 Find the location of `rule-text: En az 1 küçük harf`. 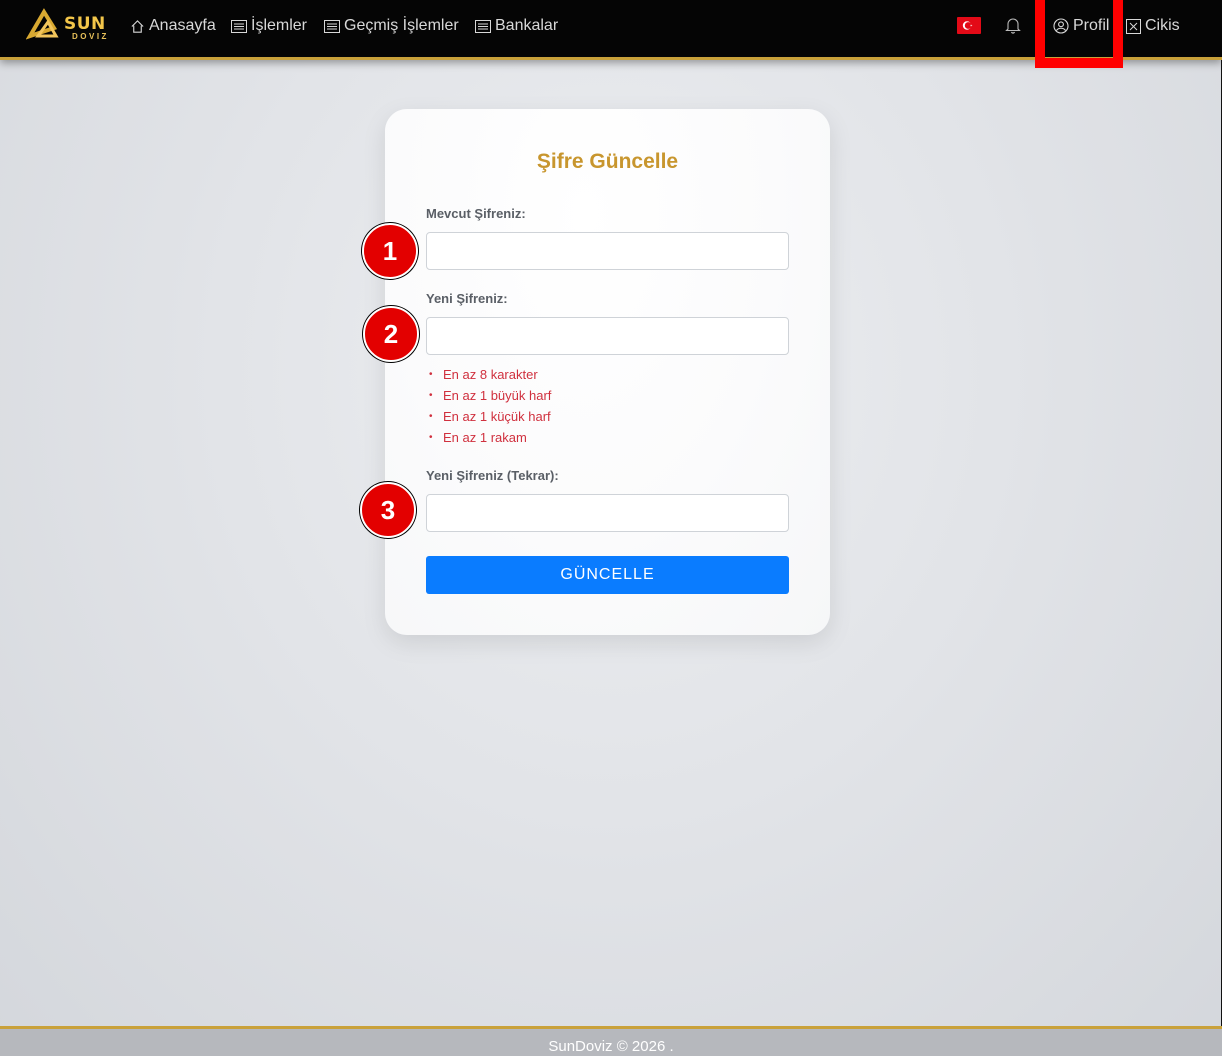

rule-text: En az 1 küçük harf is located at coordinates (497, 416).